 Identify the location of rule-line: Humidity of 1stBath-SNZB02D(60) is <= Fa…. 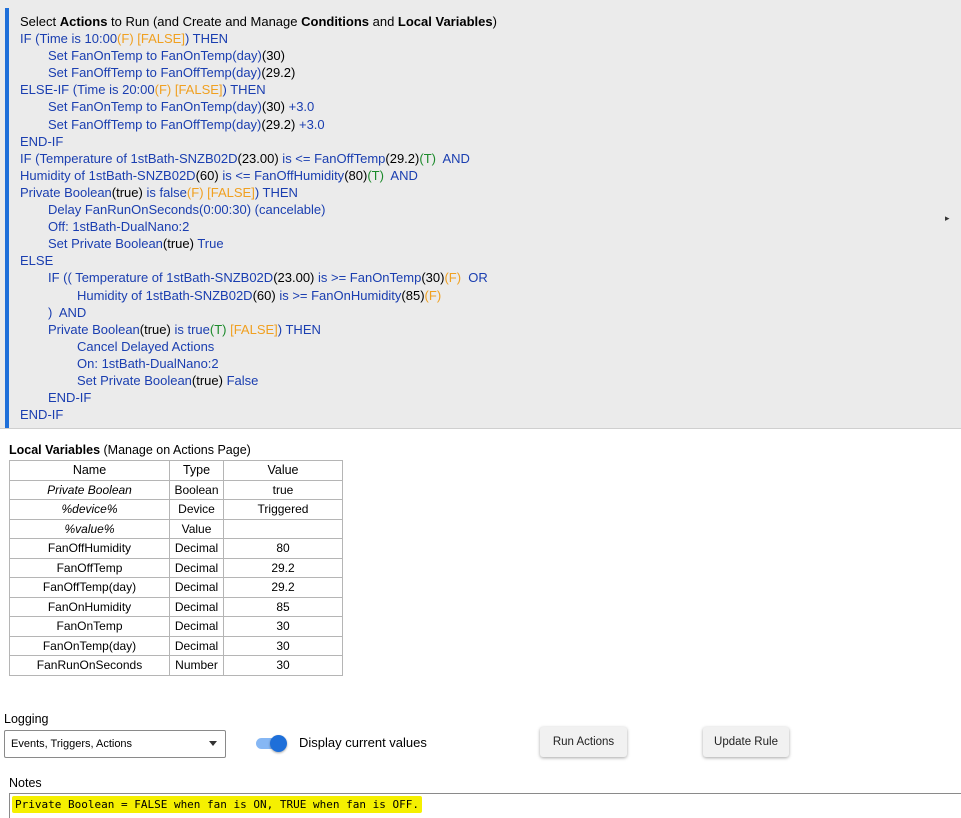
(258, 175).